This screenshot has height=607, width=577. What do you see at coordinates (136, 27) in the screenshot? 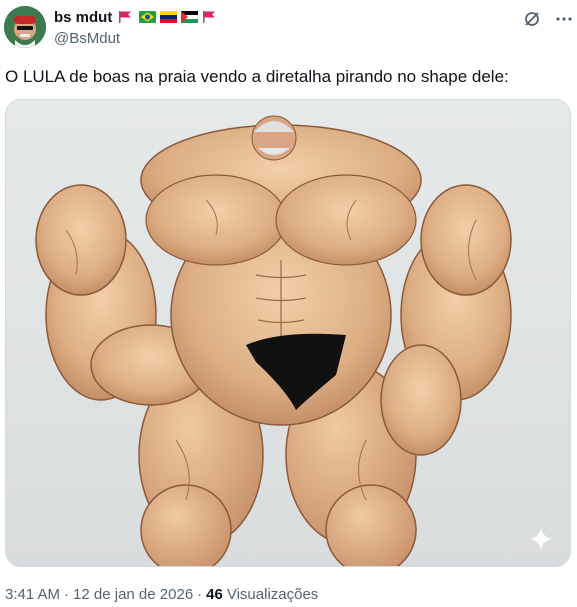
I see `author-names: bs mdut @BsMdut` at bounding box center [136, 27].